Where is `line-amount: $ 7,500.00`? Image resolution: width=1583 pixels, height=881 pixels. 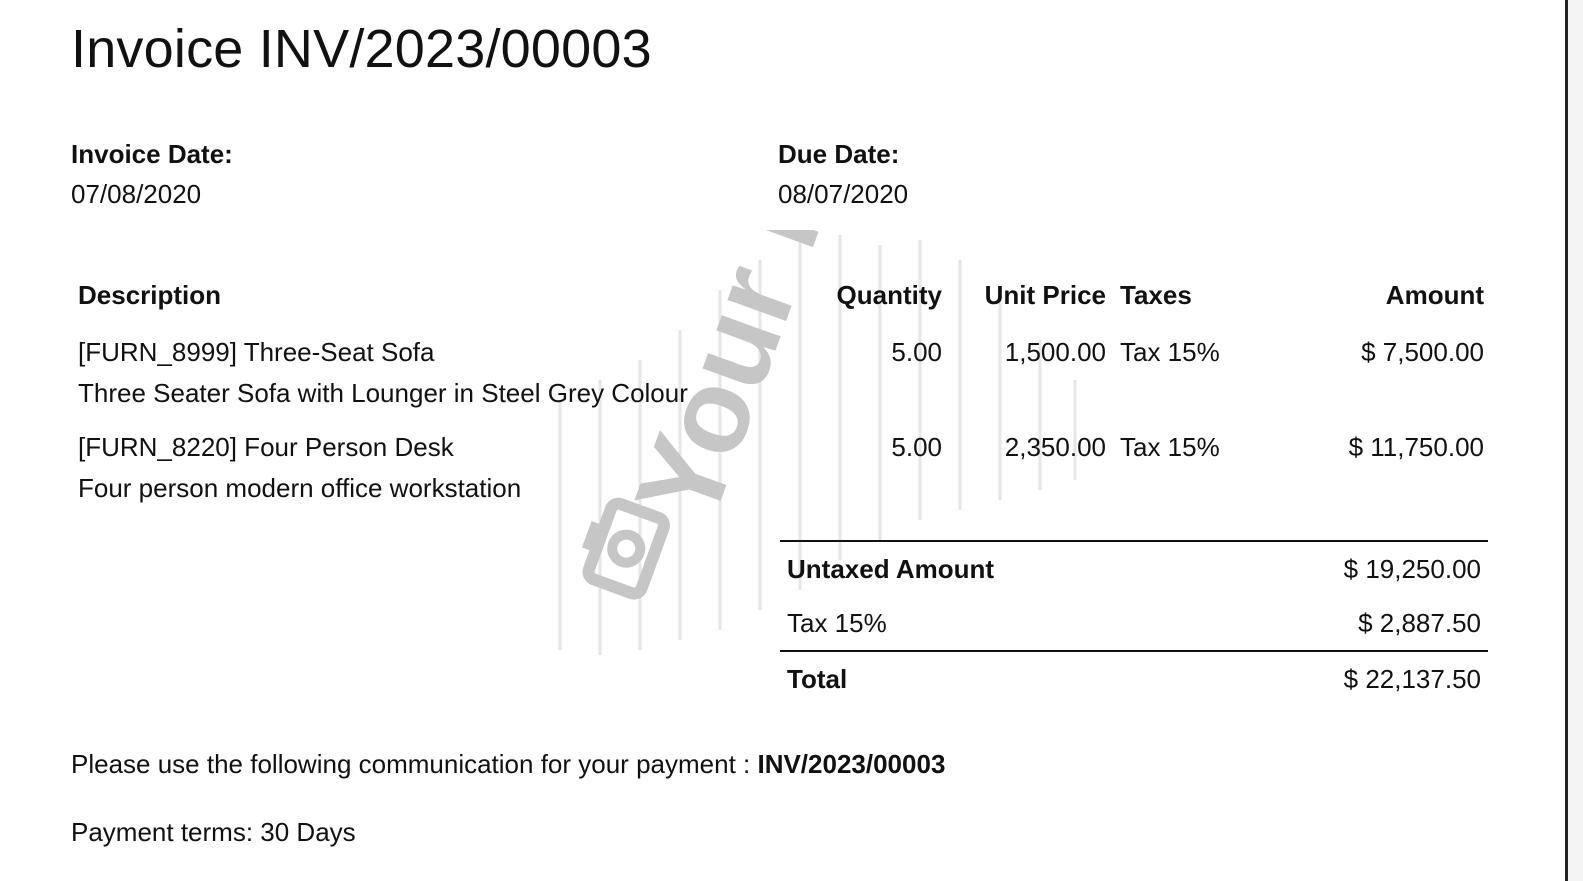
line-amount: $ 7,500.00 is located at coordinates (1422, 352).